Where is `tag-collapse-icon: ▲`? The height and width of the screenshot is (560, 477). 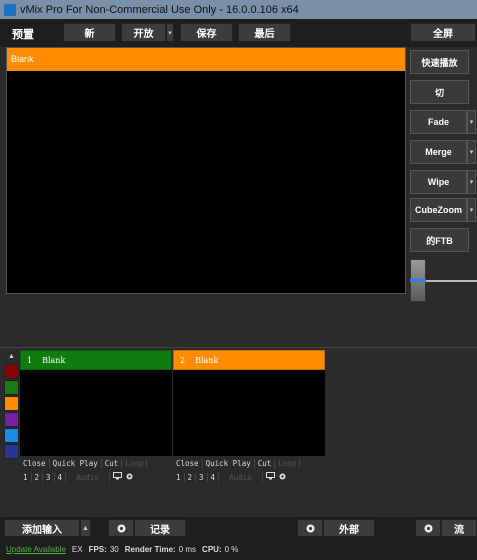
tag-collapse-icon: ▲ is located at coordinates (11, 357).